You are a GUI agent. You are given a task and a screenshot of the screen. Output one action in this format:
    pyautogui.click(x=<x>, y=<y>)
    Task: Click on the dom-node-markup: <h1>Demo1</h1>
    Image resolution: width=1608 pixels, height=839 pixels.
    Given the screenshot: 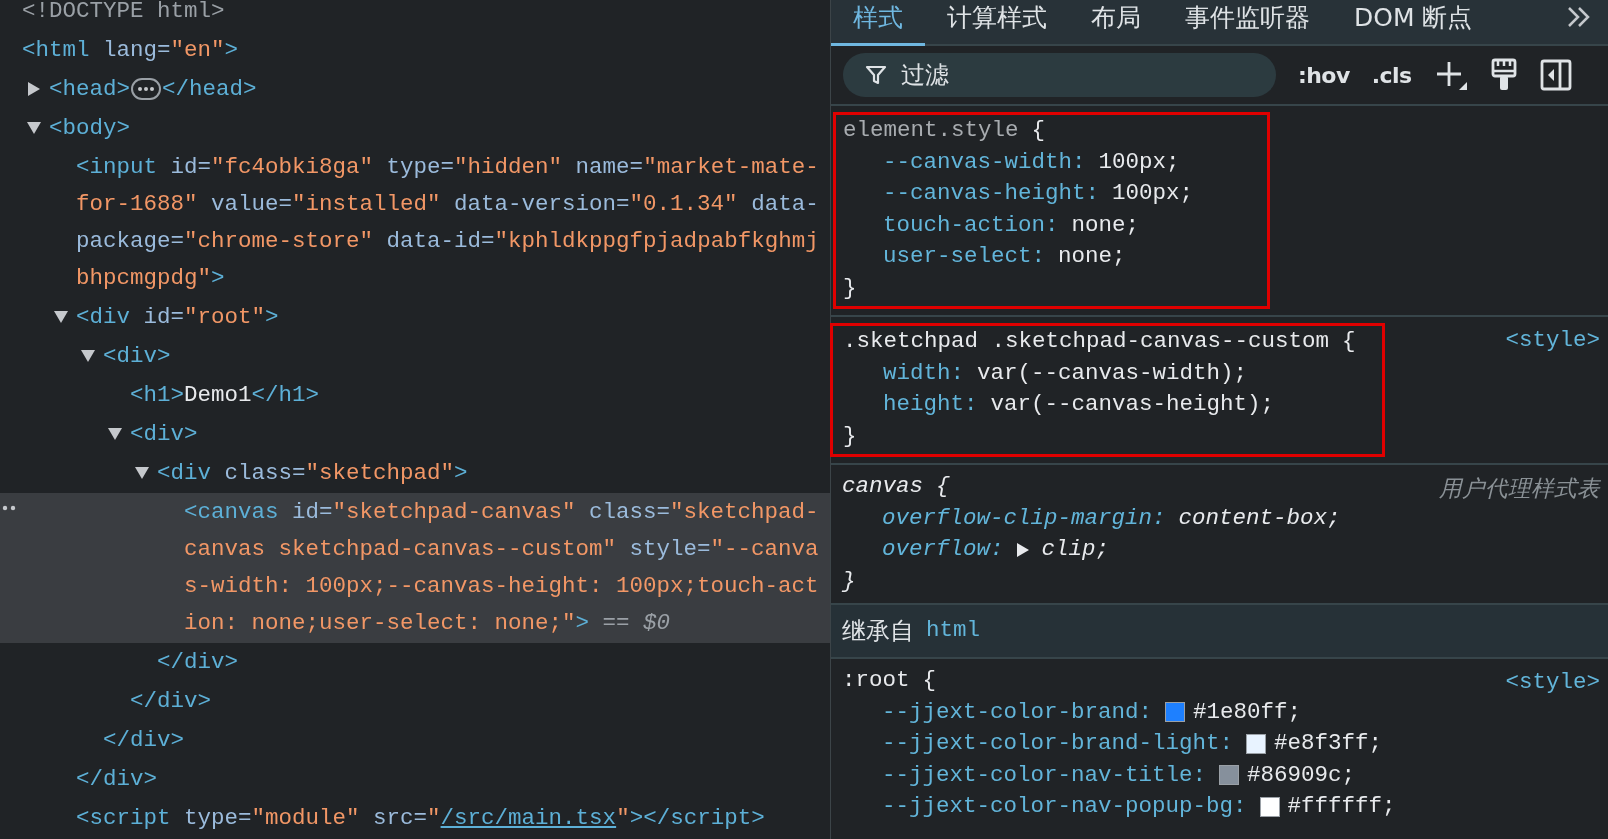 What is the action you would take?
    pyautogui.click(x=225, y=395)
    